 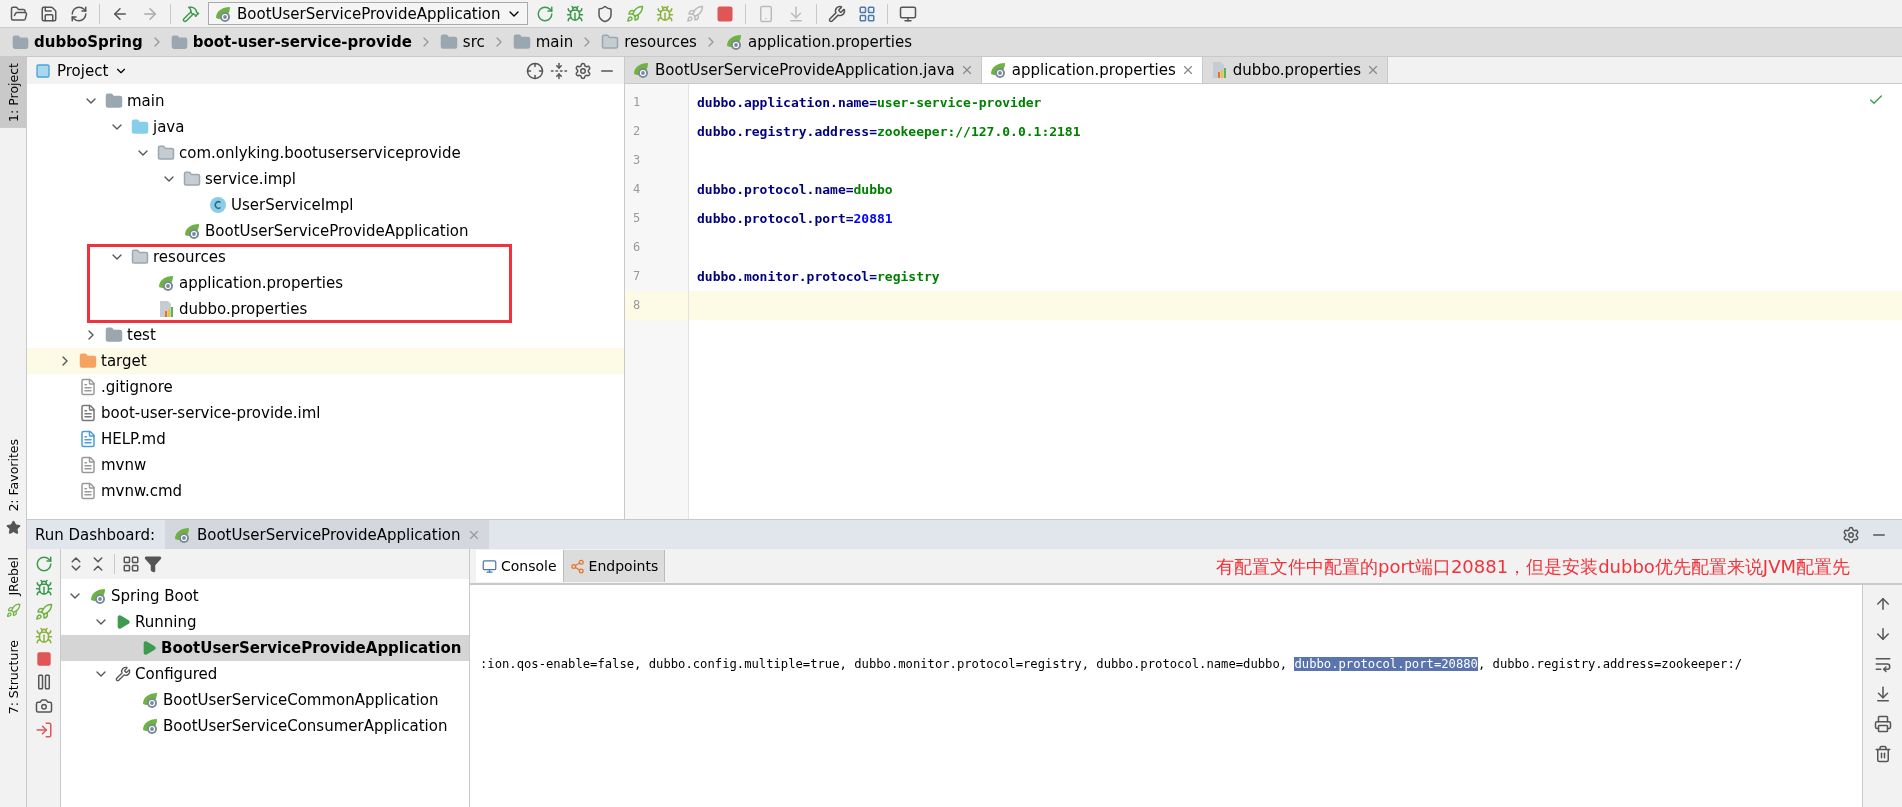 I want to click on group-icon, so click(x=131, y=564).